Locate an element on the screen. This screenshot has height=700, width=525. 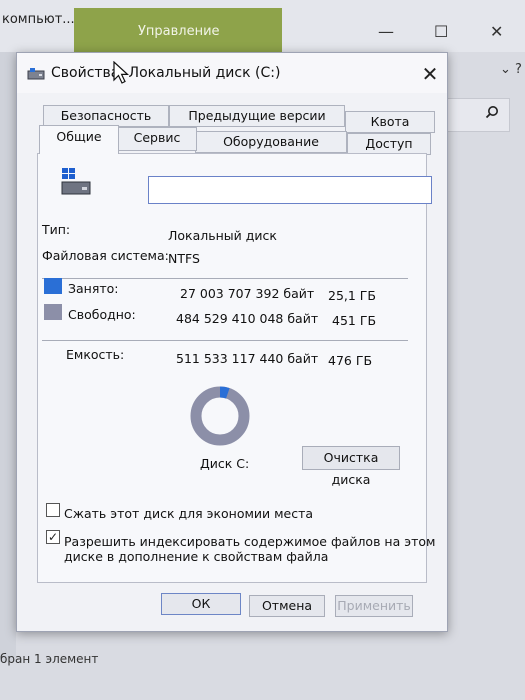
status-bar-text: бран 1 элемент is located at coordinates (49, 659).